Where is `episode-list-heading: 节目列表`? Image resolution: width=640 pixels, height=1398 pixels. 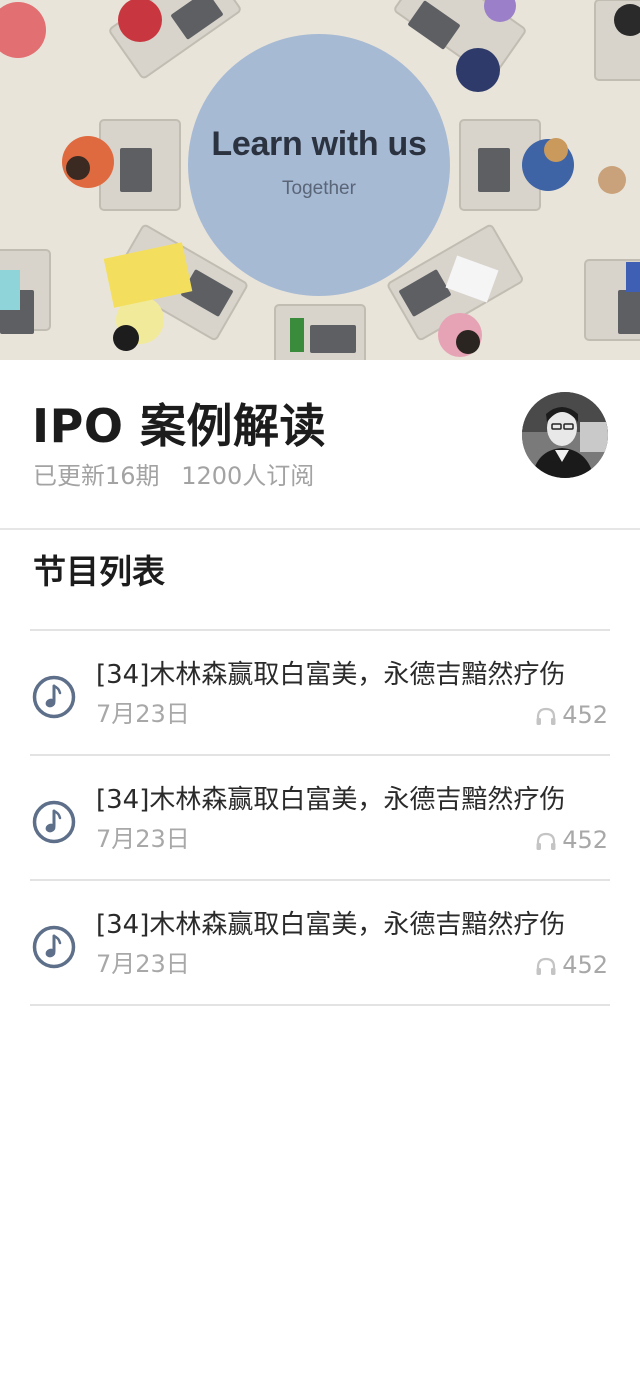 episode-list-heading: 节目列表 is located at coordinates (99, 571).